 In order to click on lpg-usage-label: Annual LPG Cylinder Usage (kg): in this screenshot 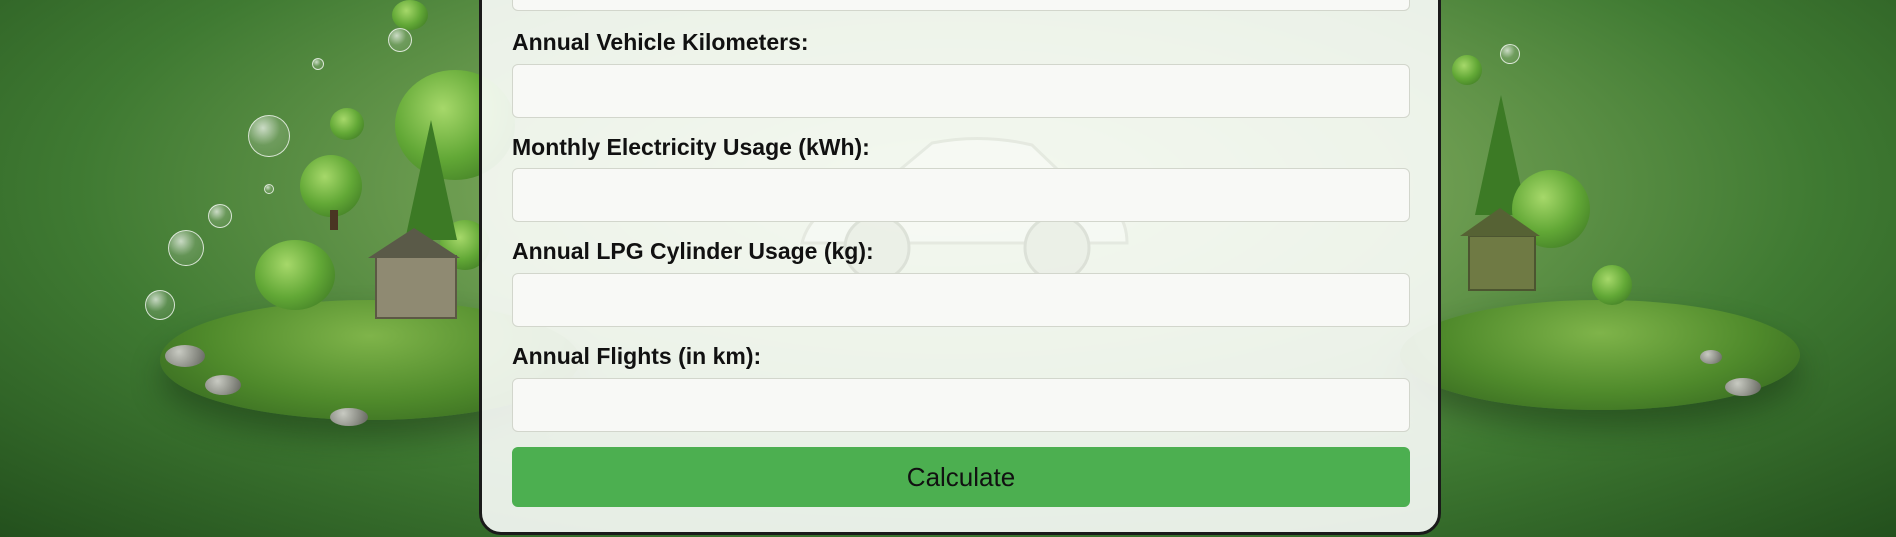, I will do `click(693, 251)`.